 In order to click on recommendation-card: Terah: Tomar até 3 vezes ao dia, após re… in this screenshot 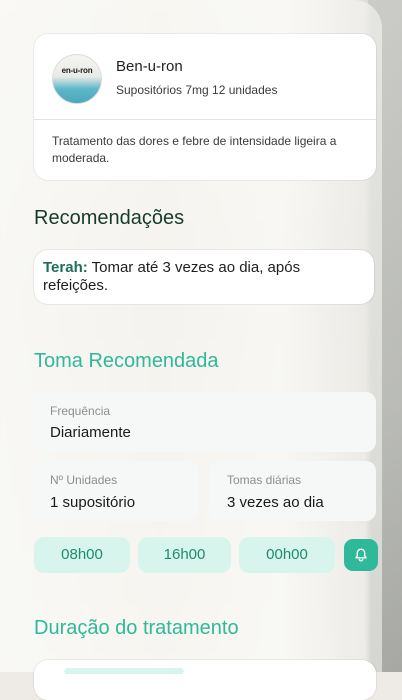, I will do `click(204, 277)`.